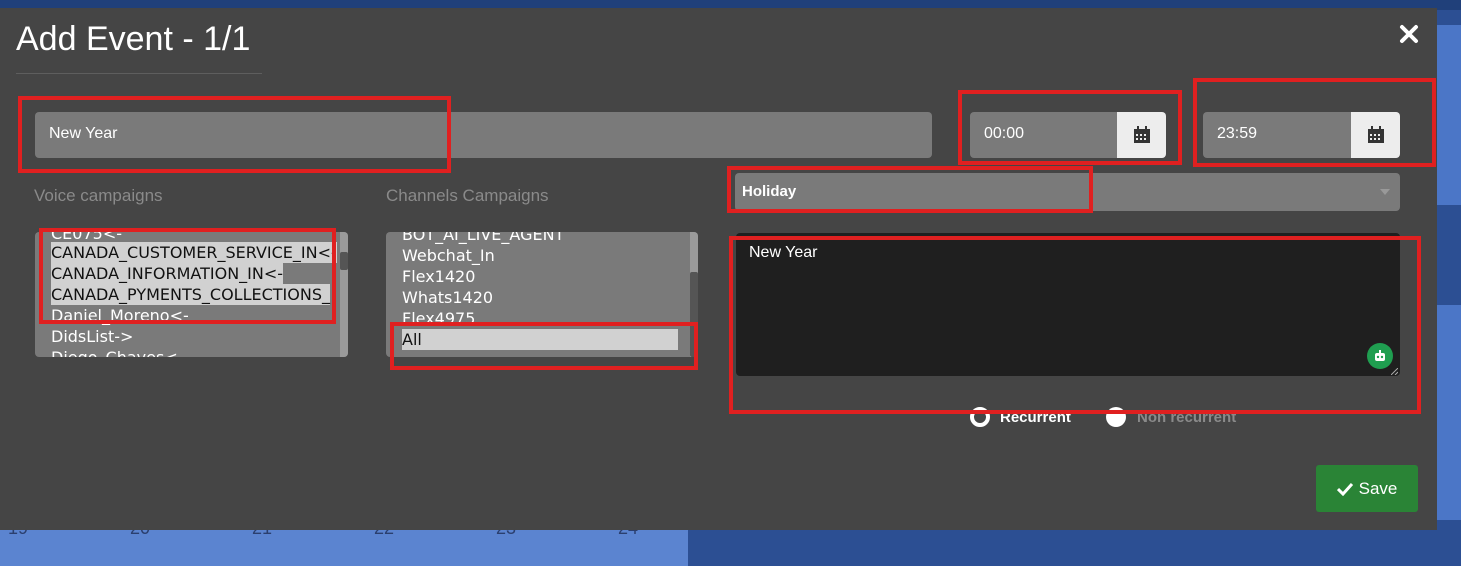  Describe the element at coordinates (194, 252) in the screenshot. I see `list-item: CANADA_CUSTOMER_SERVICE_IN<-` at that location.